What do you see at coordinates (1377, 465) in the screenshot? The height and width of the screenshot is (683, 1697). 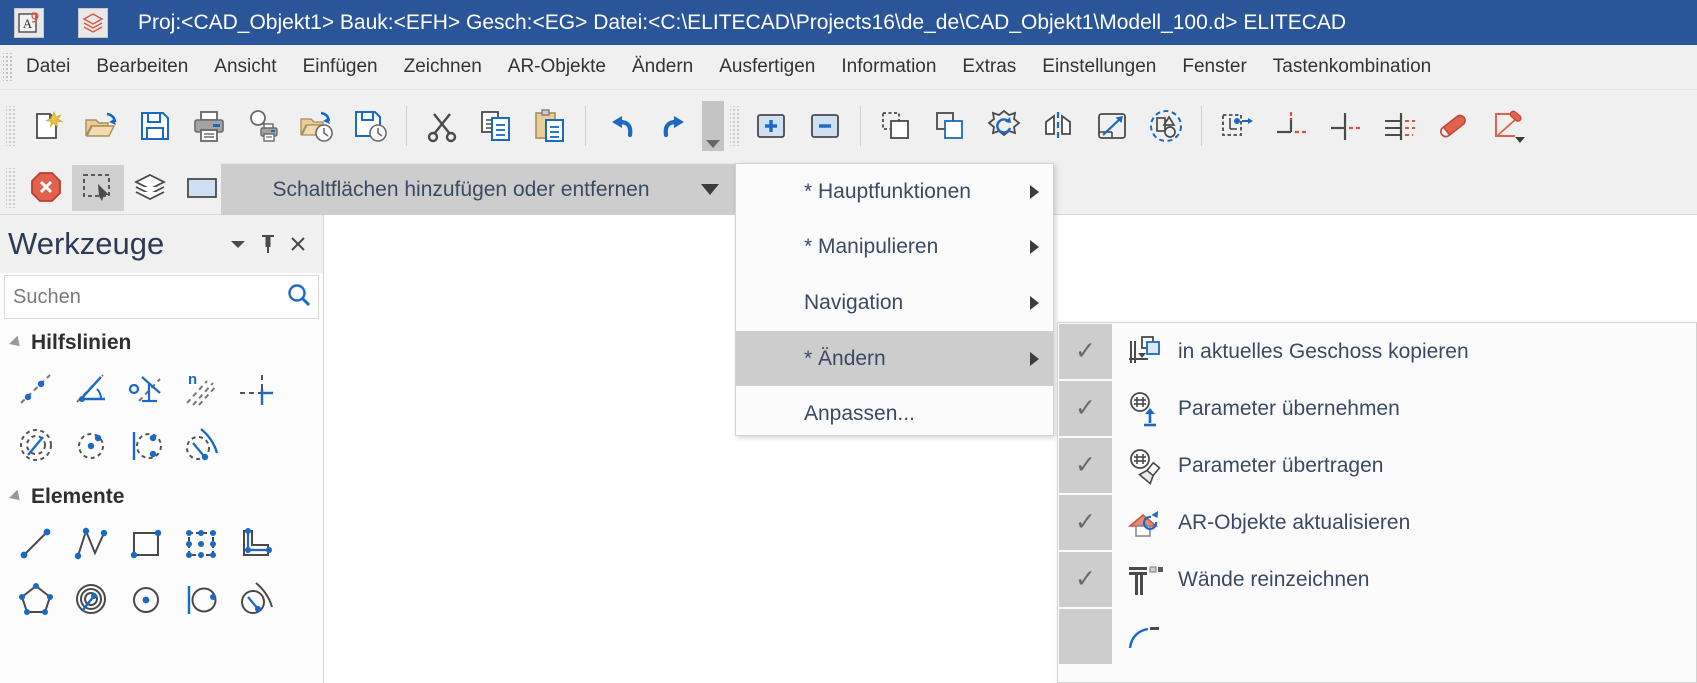 I see `submenu-item-parameter-uebertragen: ✓ Parameter übertragen` at bounding box center [1377, 465].